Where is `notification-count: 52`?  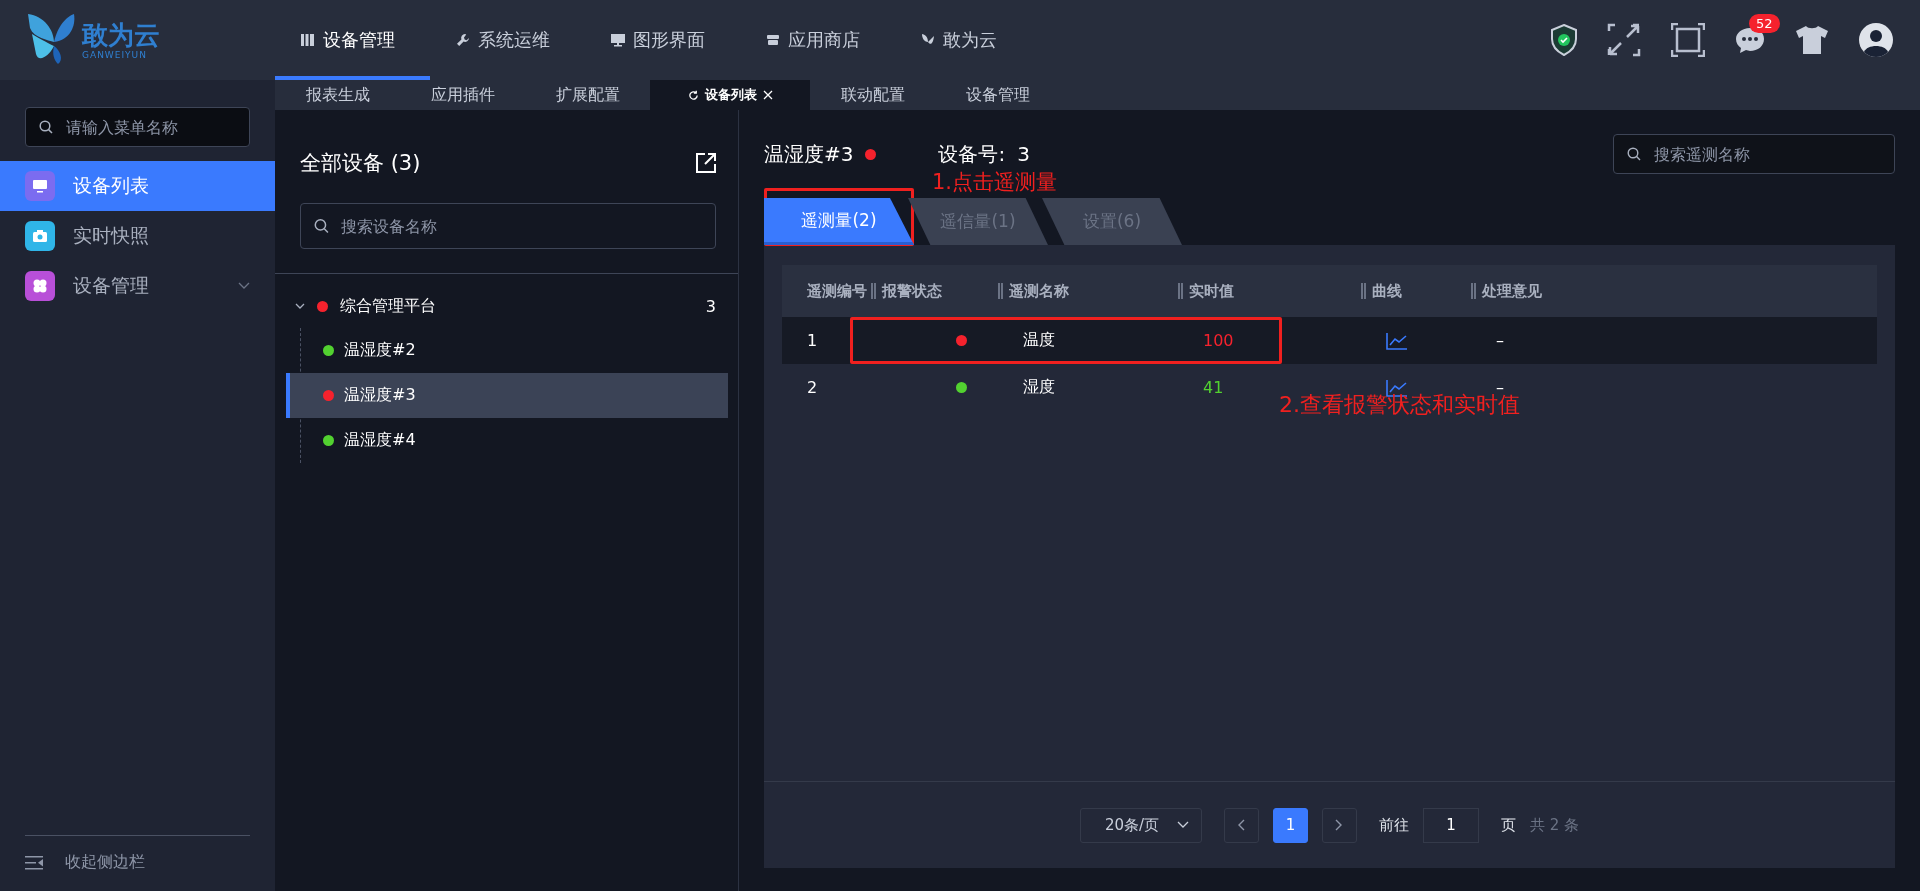 notification-count: 52 is located at coordinates (1764, 23).